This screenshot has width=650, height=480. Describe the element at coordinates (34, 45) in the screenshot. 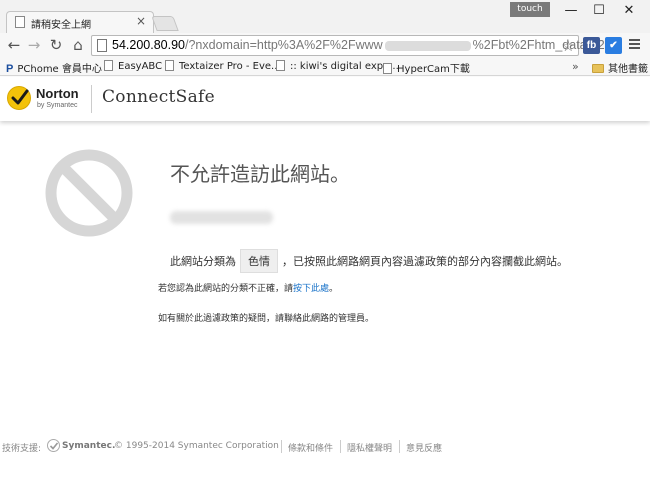

I see `forward-button: →` at that location.